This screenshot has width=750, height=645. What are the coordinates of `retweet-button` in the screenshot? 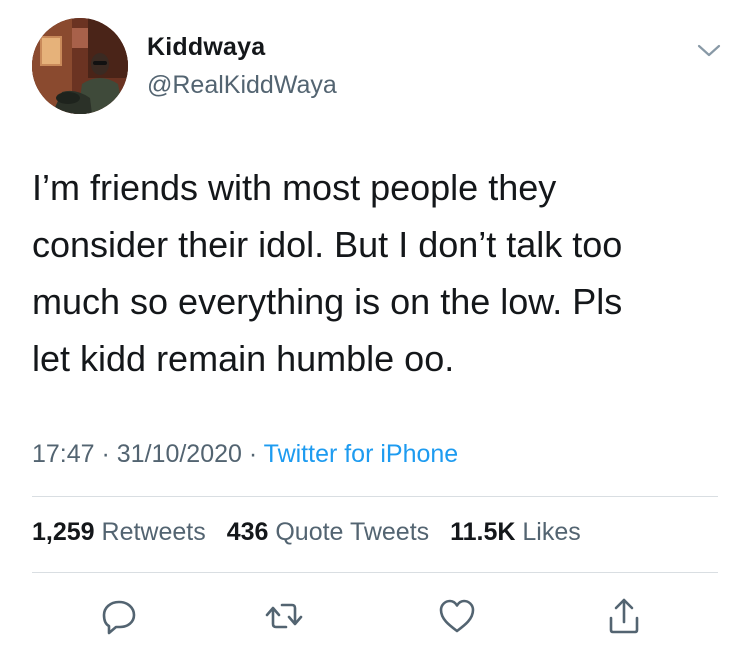 It's located at (284, 616).